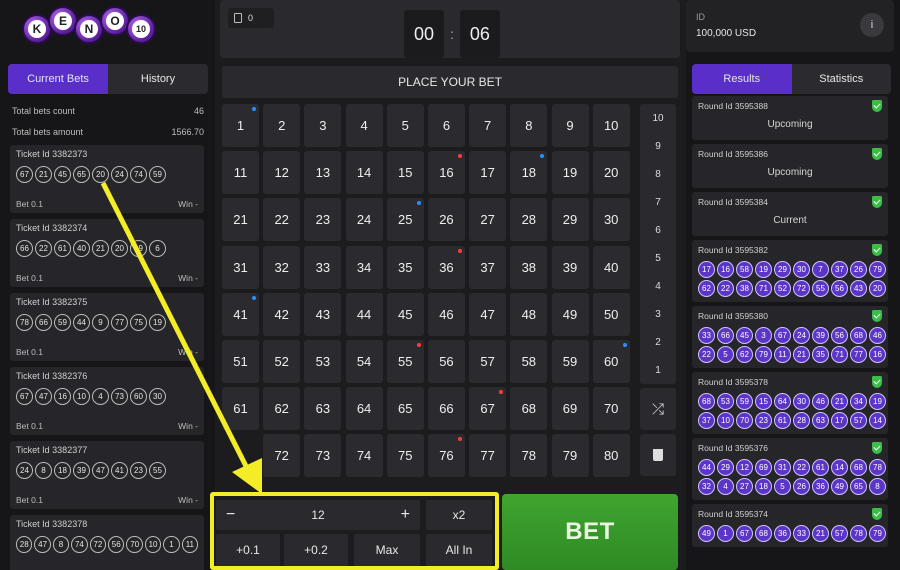  What do you see at coordinates (529, 220) in the screenshot?
I see `number-cell-28: 28` at bounding box center [529, 220].